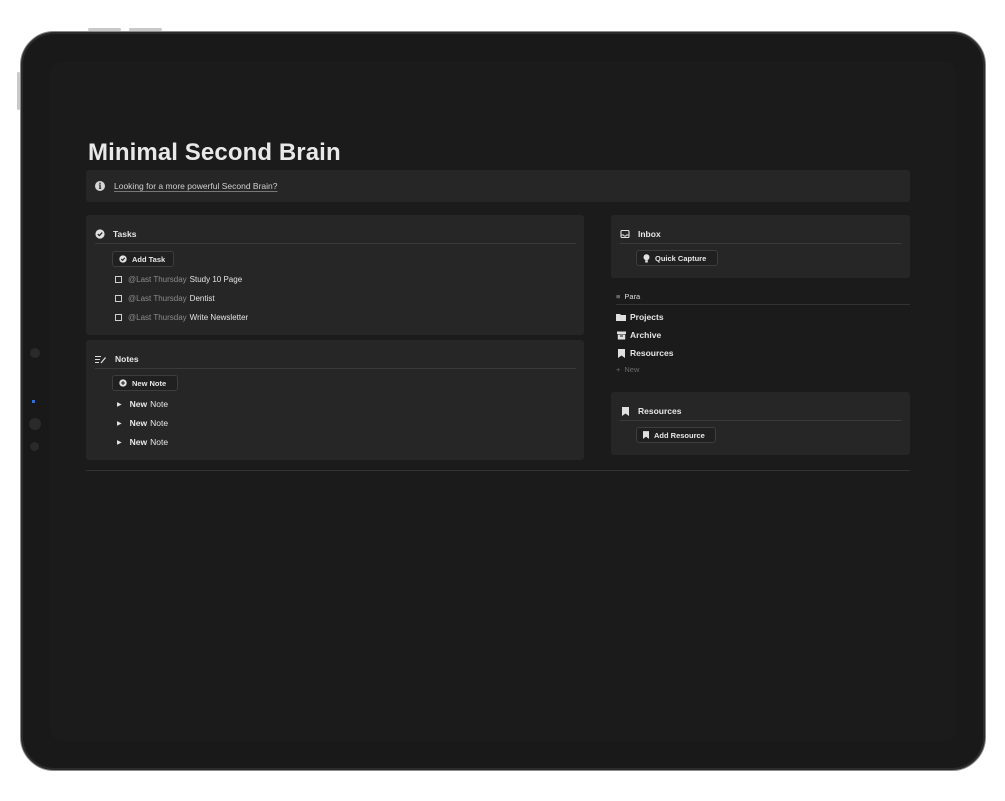  Describe the element at coordinates (100, 186) in the screenshot. I see `info-icon: i` at that location.